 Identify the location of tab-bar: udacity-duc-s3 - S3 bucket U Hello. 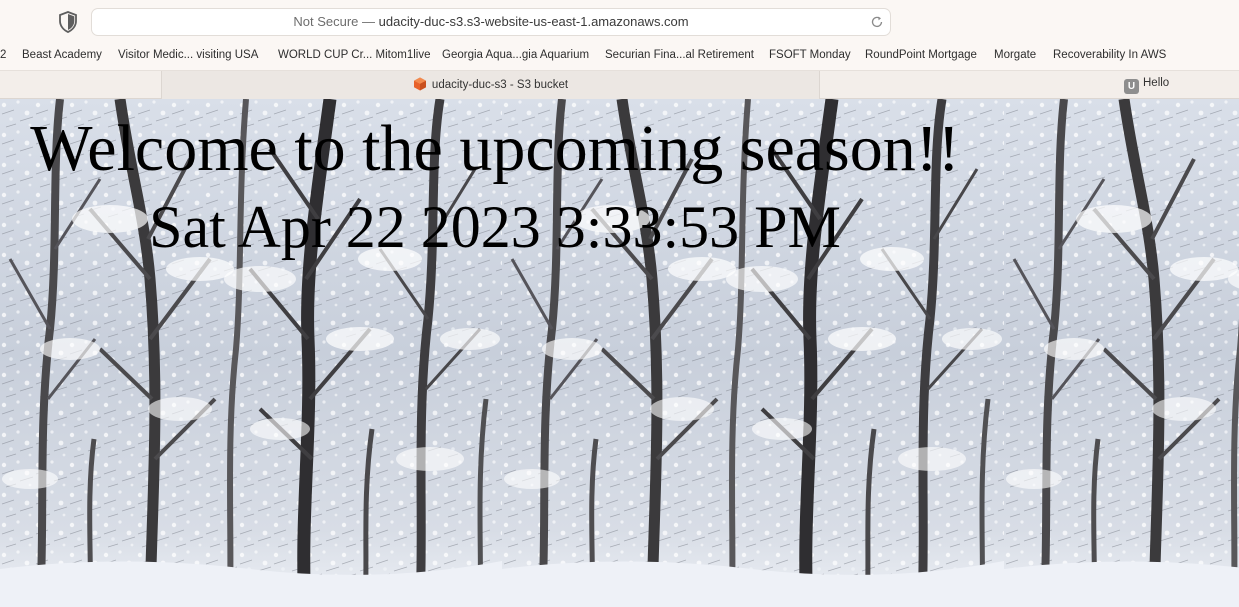
(619, 84).